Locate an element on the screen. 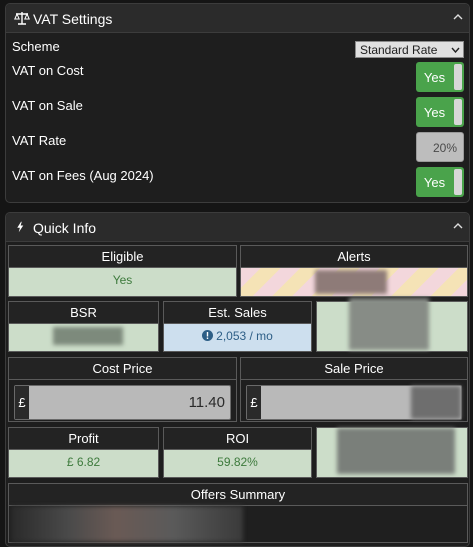  scheme-select-value: Standard Rate is located at coordinates (399, 50).